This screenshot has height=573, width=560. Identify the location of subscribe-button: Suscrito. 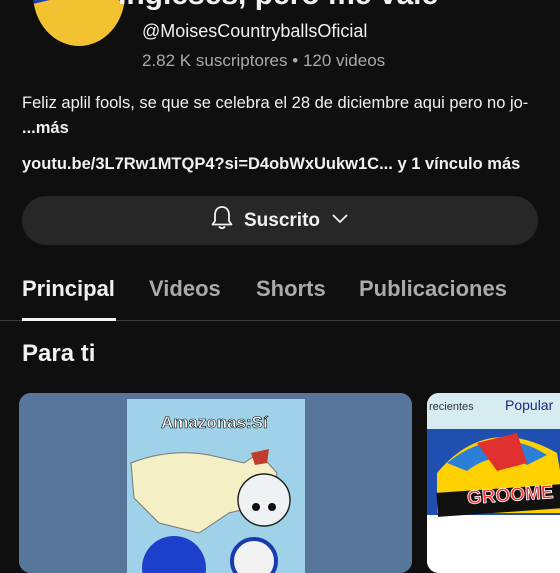
(280, 220).